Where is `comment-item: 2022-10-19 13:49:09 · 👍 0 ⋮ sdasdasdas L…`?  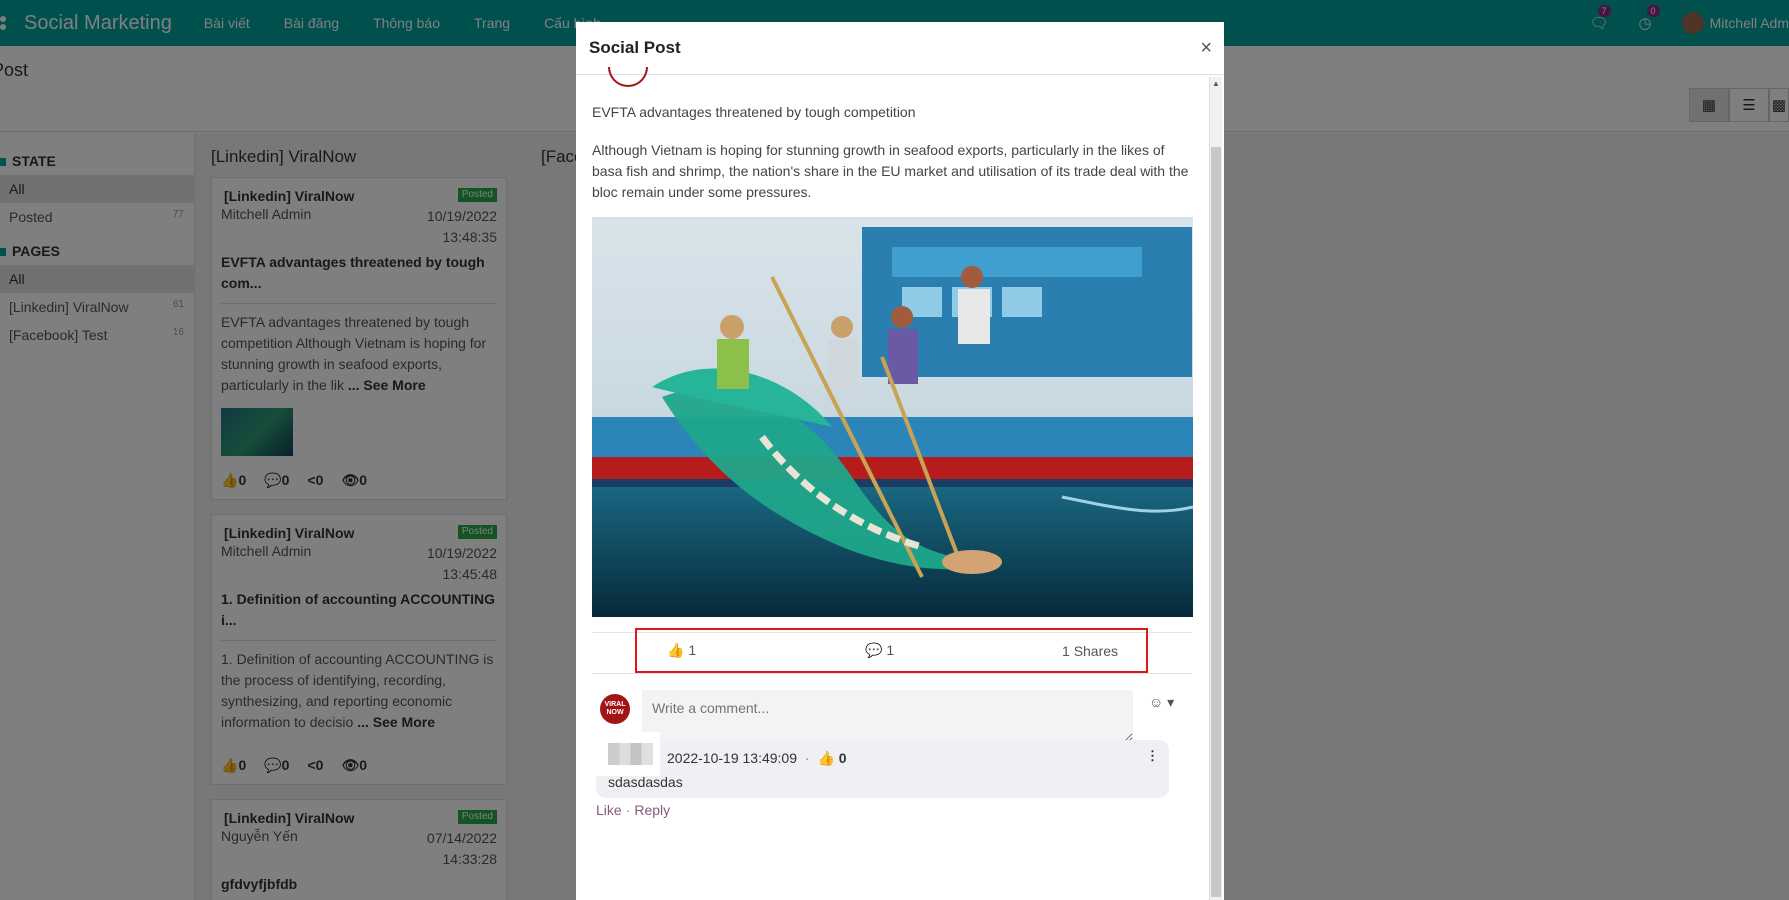
comment-item: 2022-10-19 13:49:09 · 👍 0 ⋮ sdasdasdas L… is located at coordinates (882, 775).